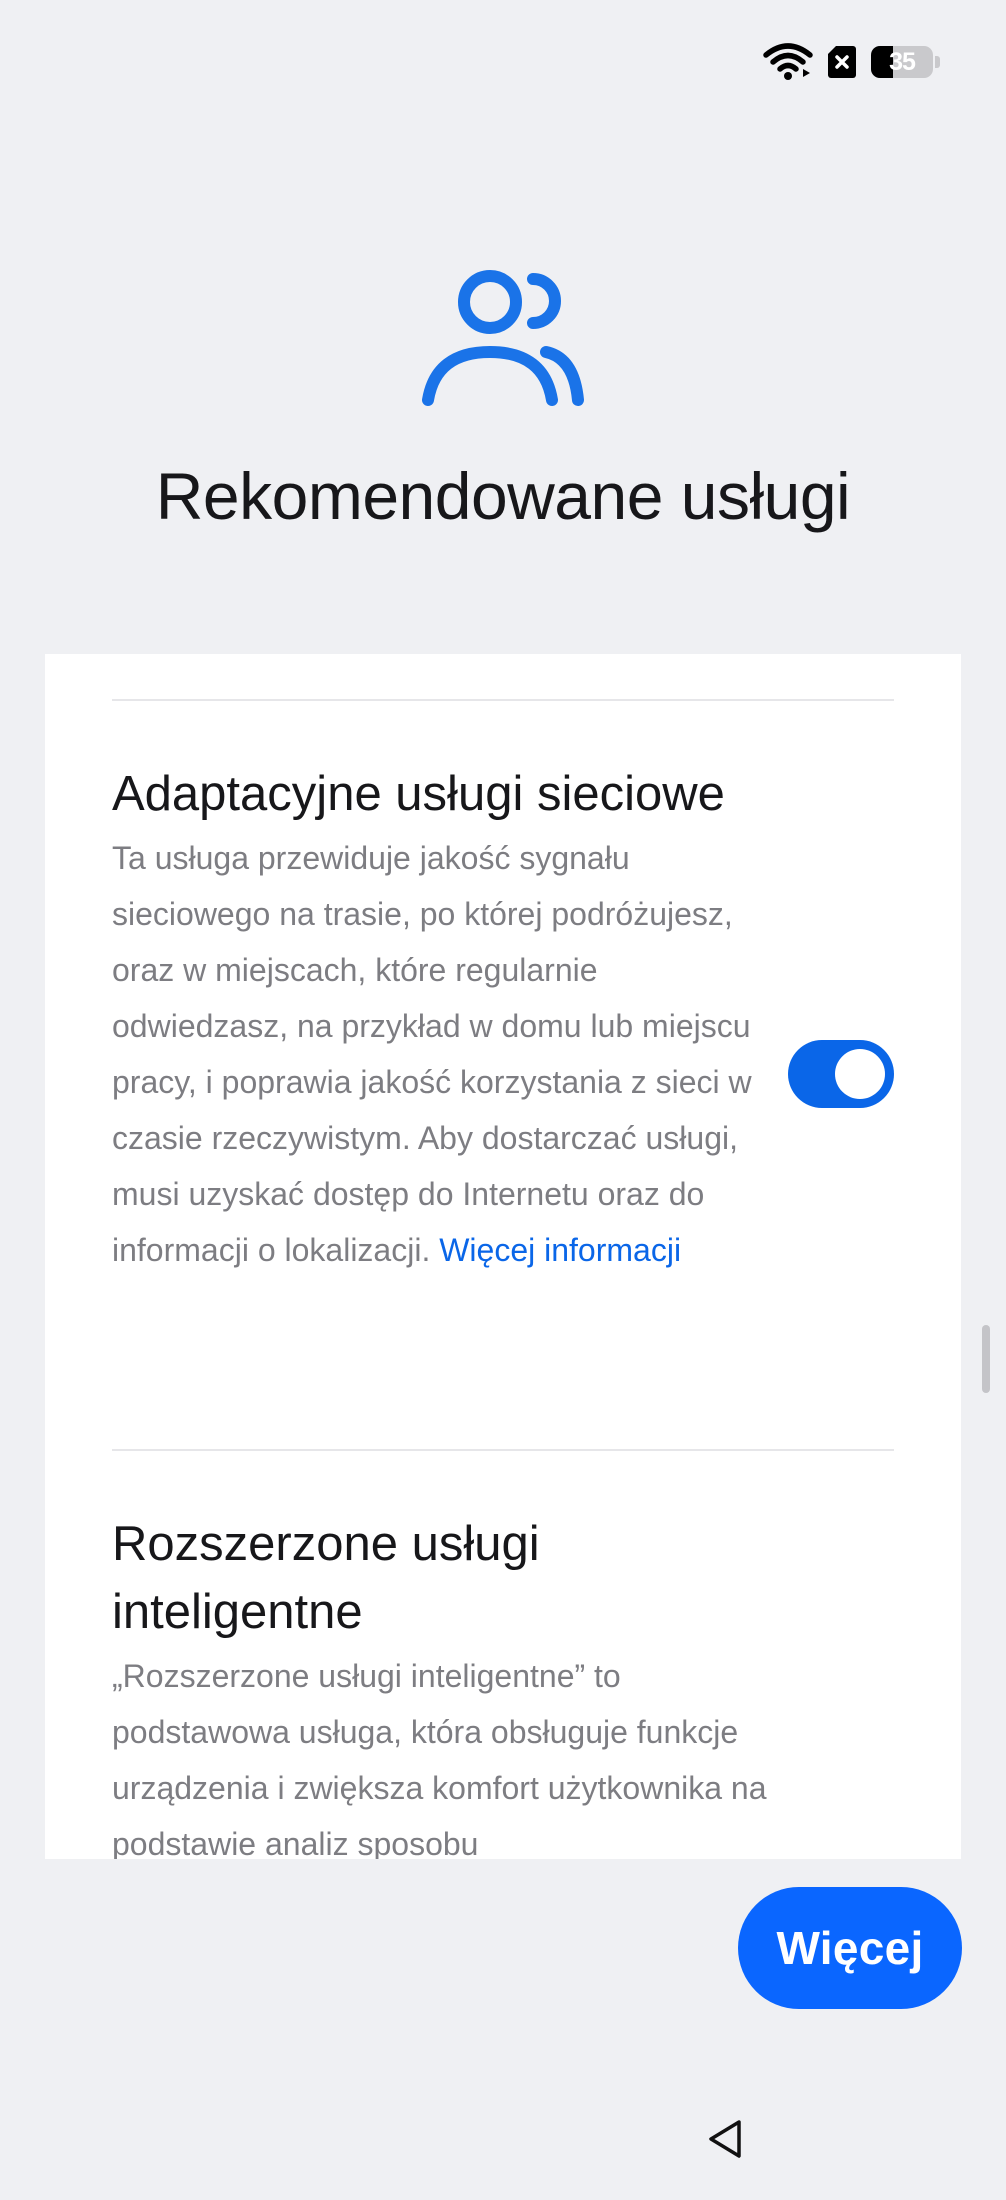 The height and width of the screenshot is (2200, 1006). What do you see at coordinates (788, 62) in the screenshot?
I see `wifi-icon` at bounding box center [788, 62].